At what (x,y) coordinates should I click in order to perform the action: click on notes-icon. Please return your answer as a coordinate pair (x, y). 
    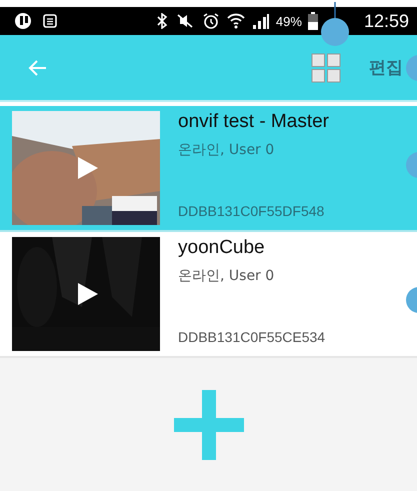
    Looking at the image, I should click on (50, 21).